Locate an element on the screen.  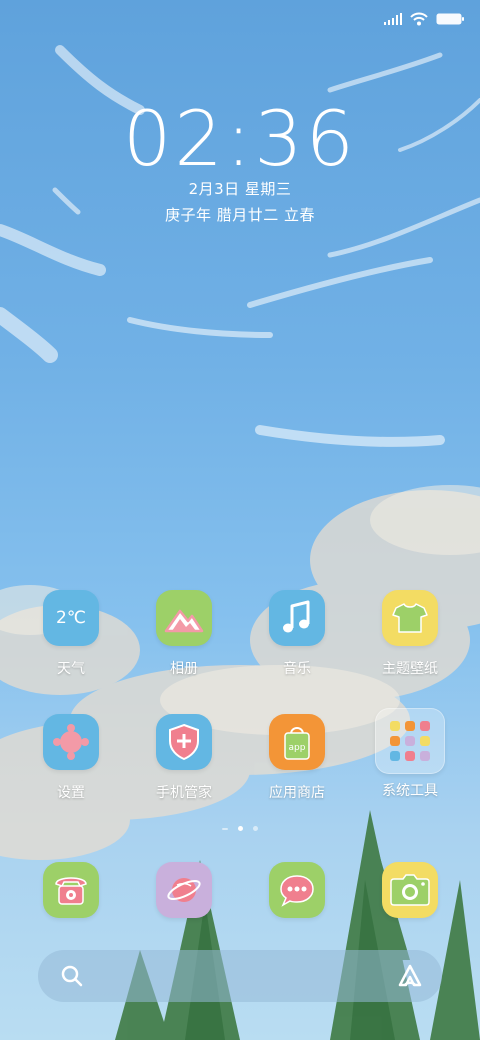
app-label: 设置 is located at coordinates (71, 793).